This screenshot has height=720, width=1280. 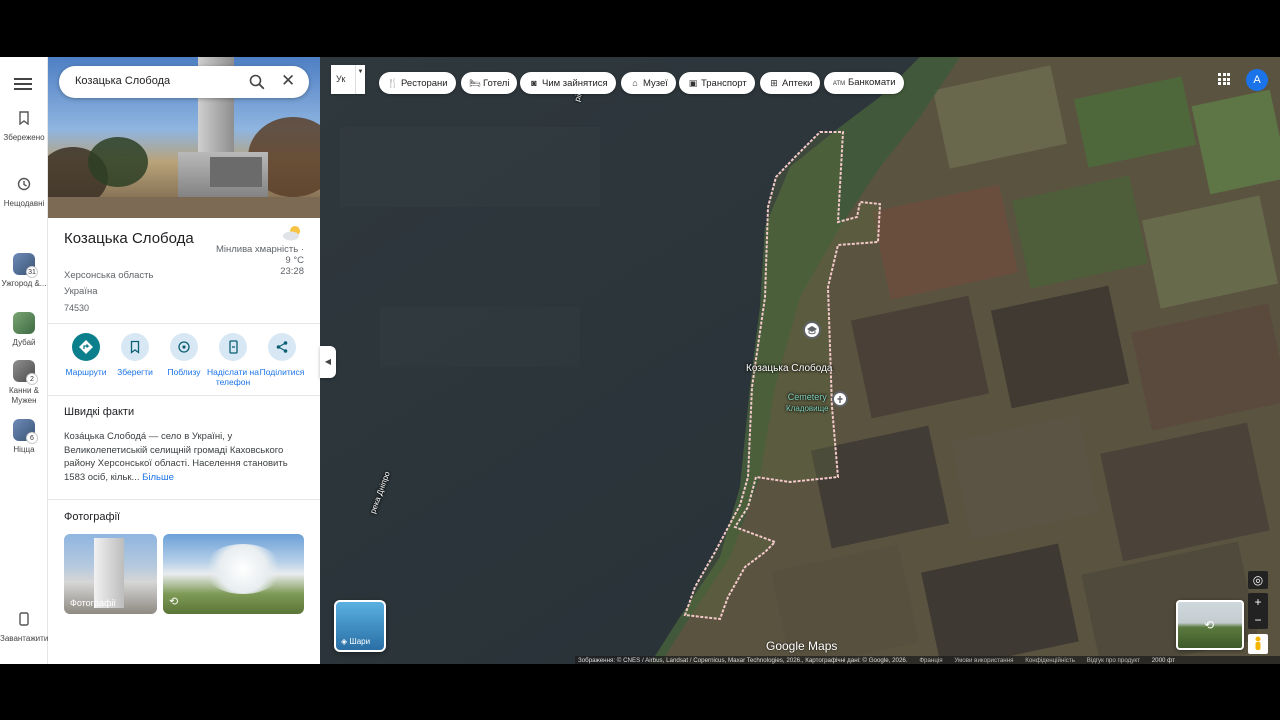 I want to click on search-icon, so click(x=257, y=82).